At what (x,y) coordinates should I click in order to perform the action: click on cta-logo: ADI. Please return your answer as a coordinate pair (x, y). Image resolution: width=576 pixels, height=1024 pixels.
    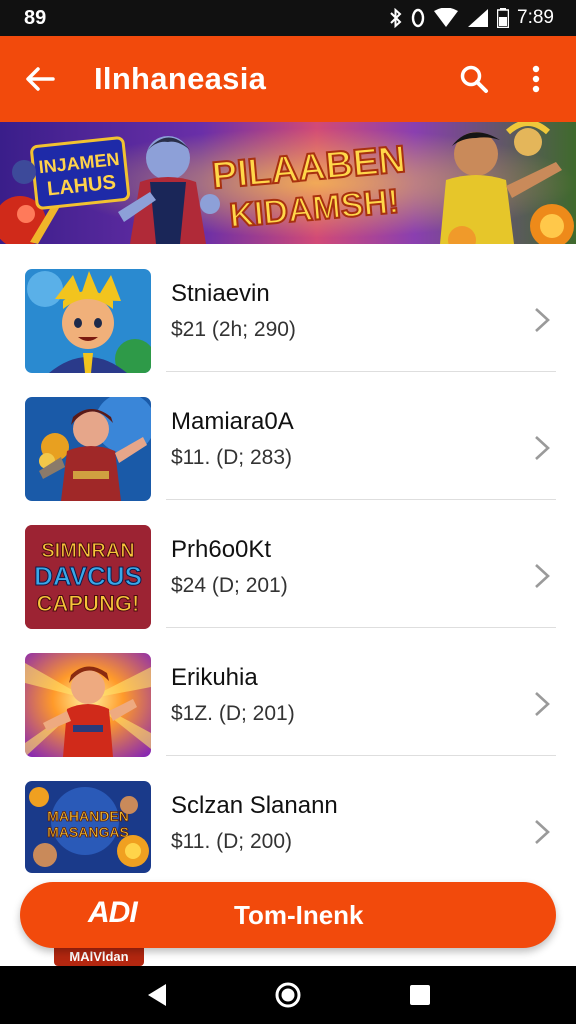
    Looking at the image, I should click on (113, 912).